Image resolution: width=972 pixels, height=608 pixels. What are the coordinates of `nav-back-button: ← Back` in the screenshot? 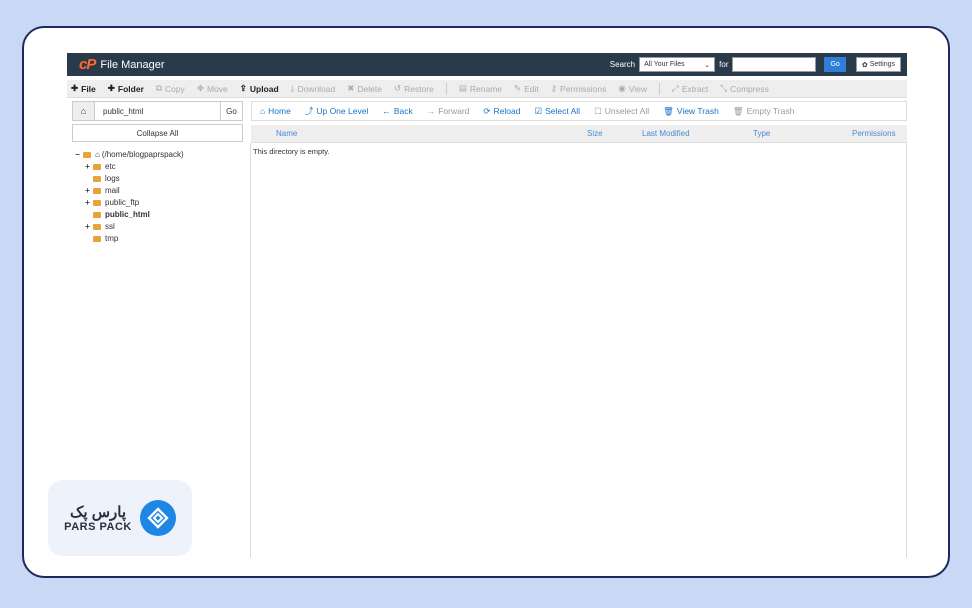 It's located at (397, 111).